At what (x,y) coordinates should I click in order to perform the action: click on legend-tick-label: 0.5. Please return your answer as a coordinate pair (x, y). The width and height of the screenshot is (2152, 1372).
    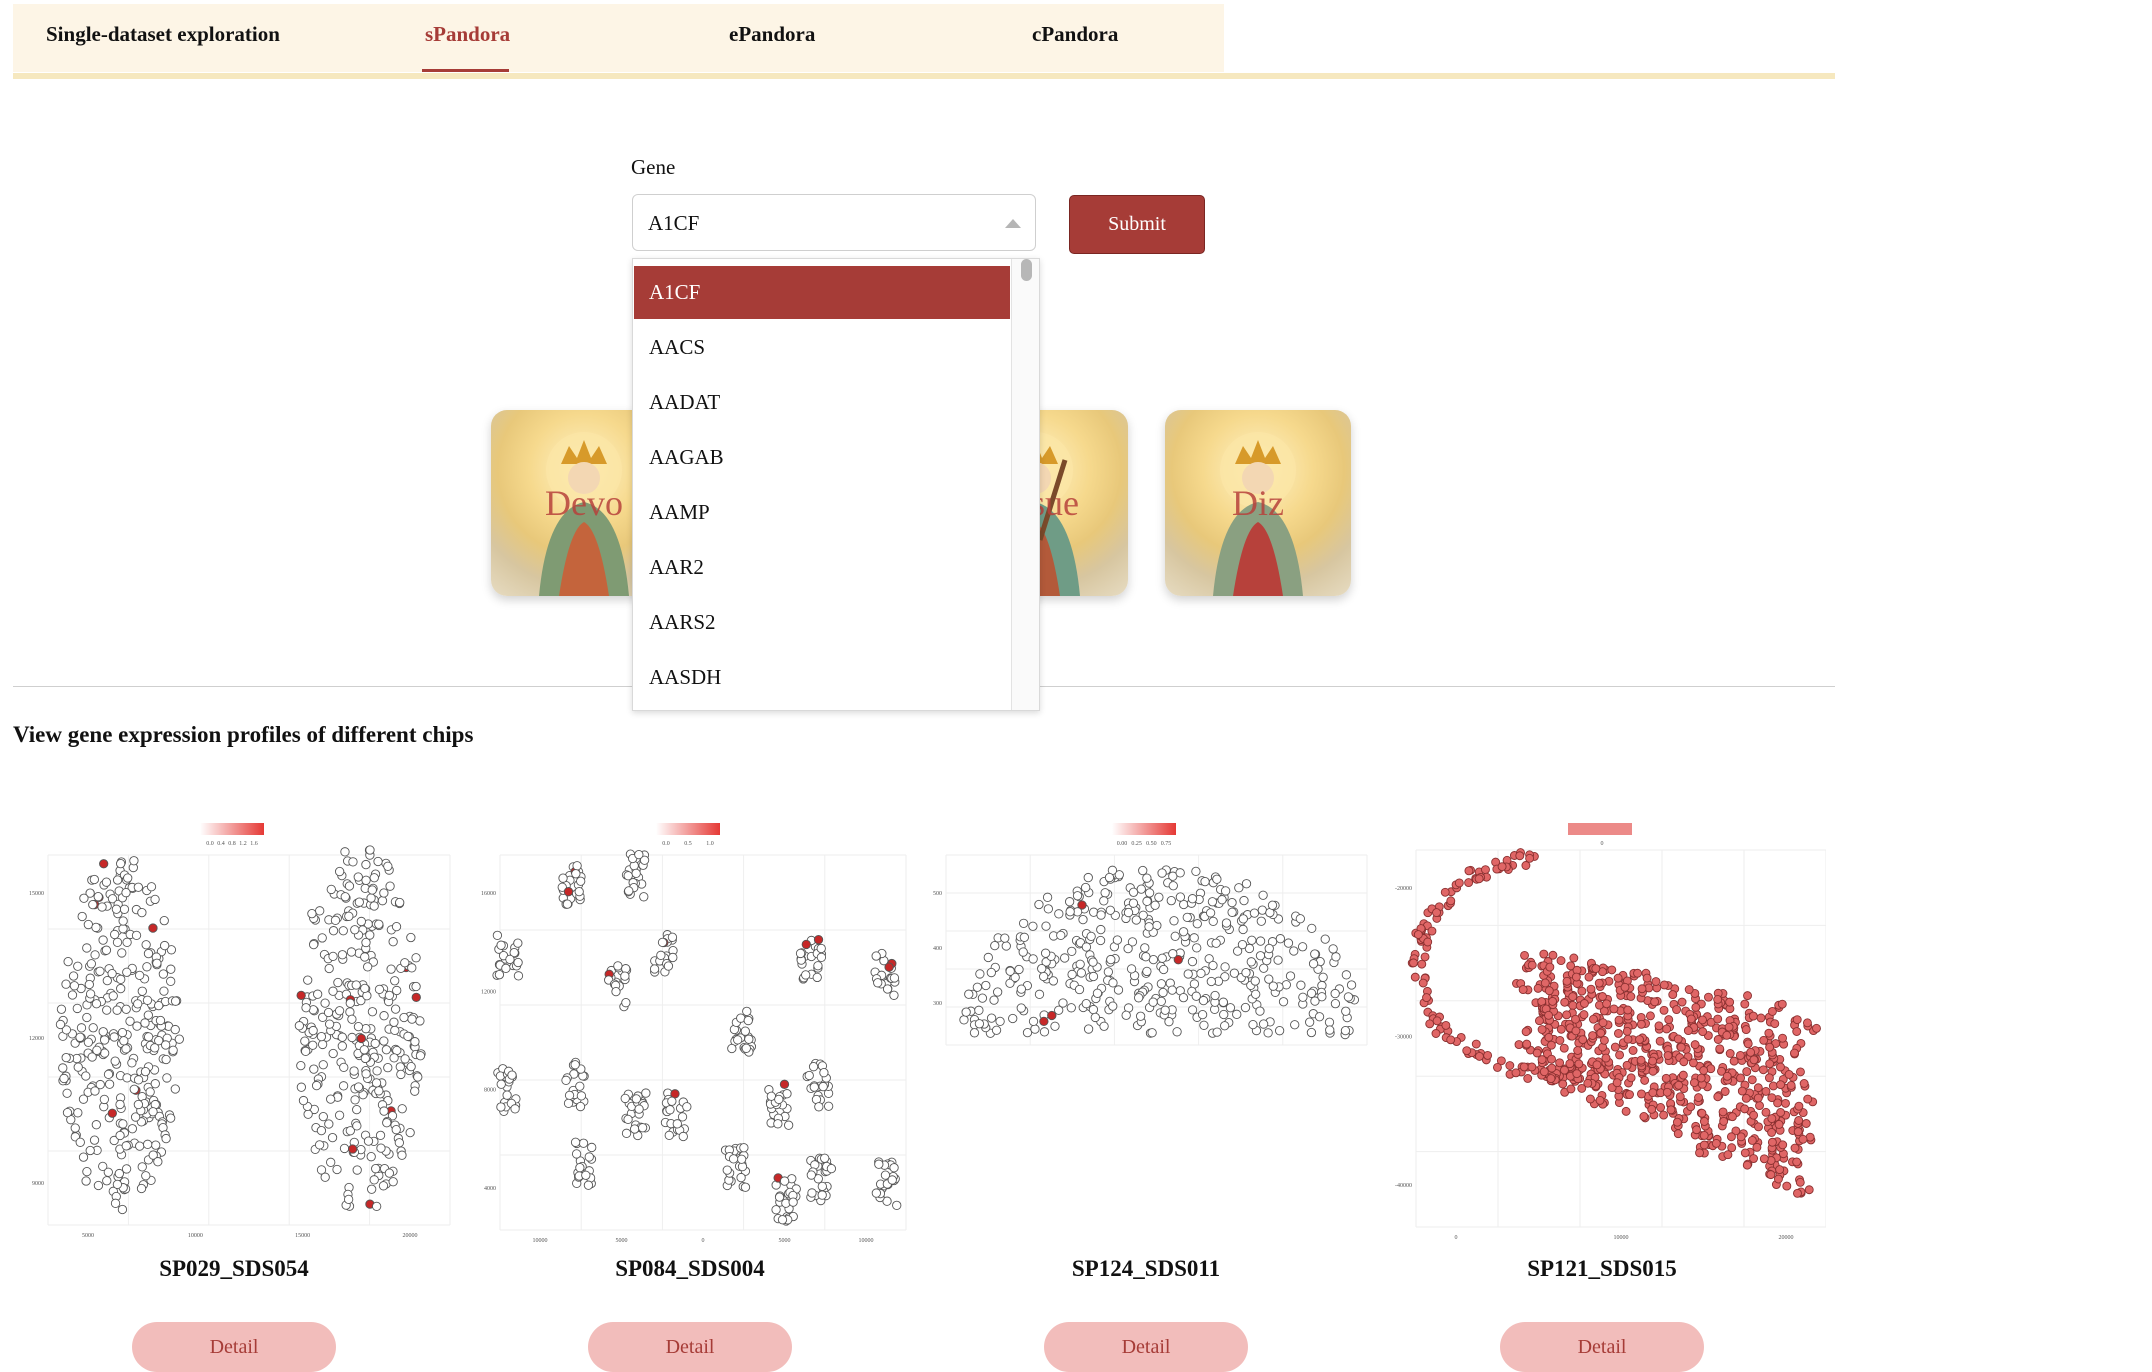
    Looking at the image, I should click on (688, 844).